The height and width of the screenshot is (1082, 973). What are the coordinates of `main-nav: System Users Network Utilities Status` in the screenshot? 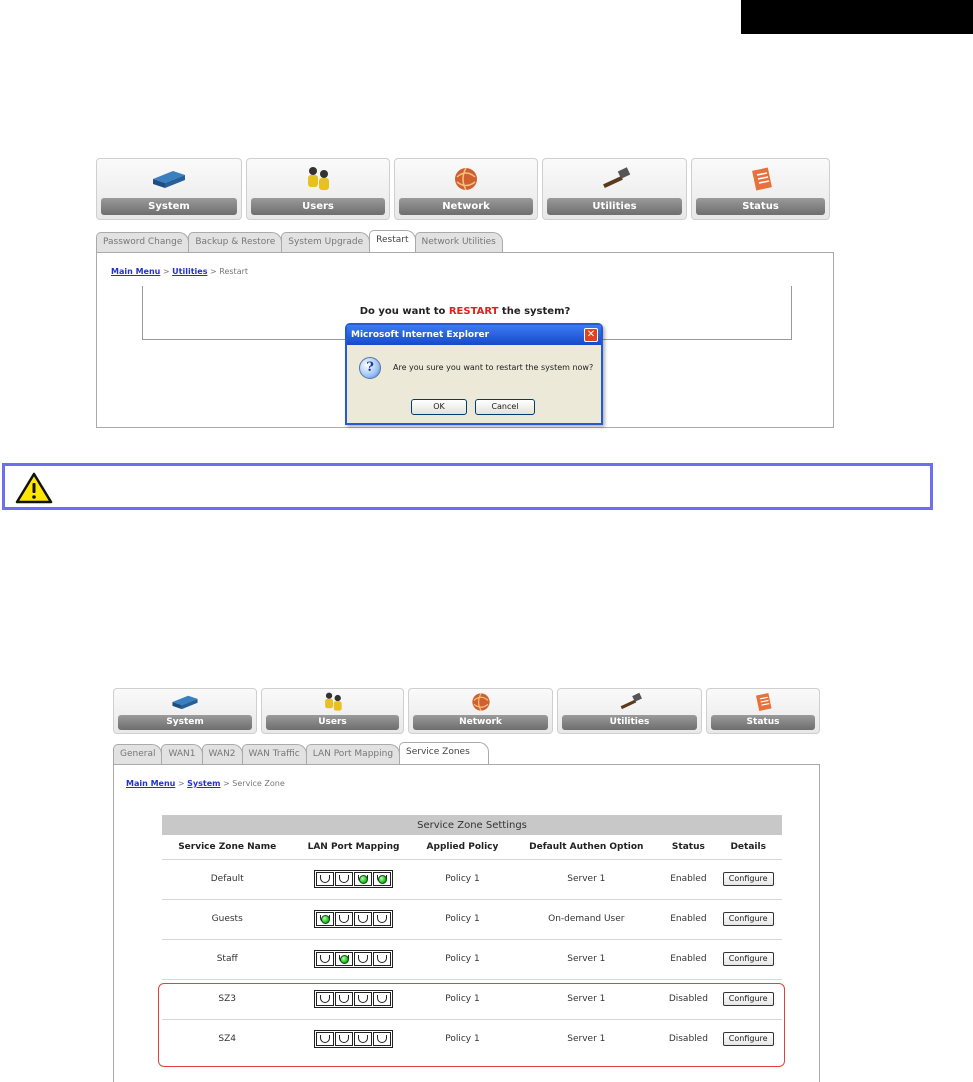 It's located at (463, 189).